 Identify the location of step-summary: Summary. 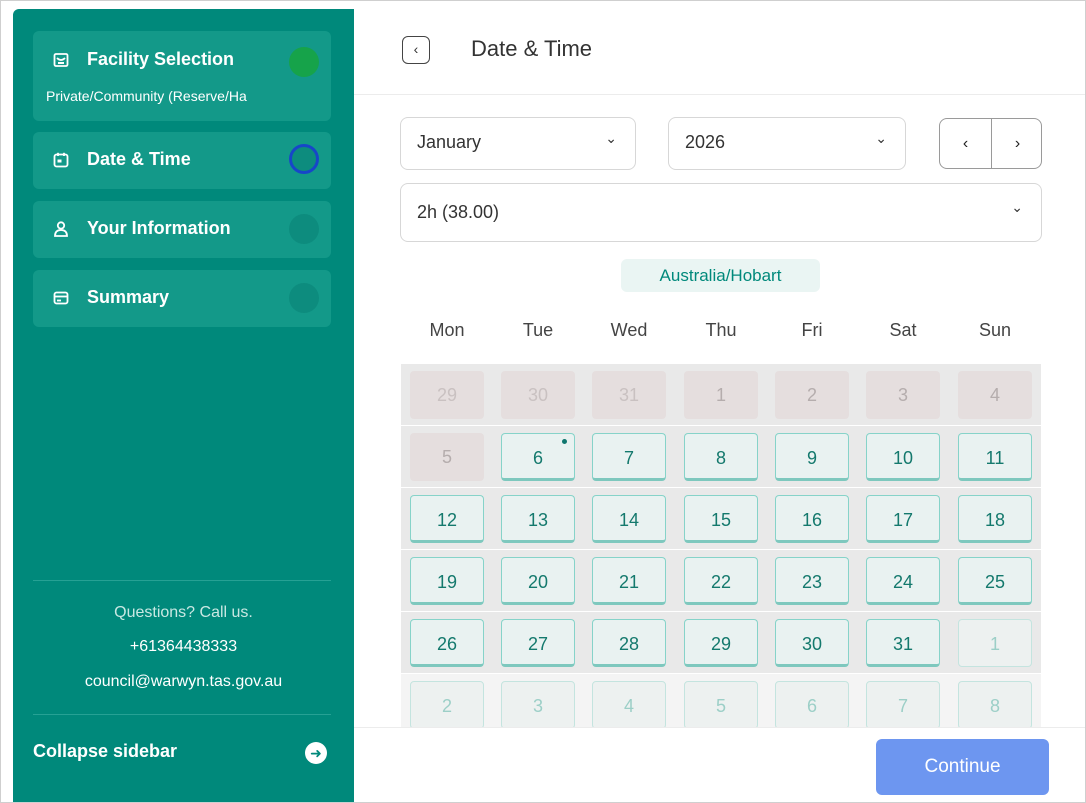
(182, 298).